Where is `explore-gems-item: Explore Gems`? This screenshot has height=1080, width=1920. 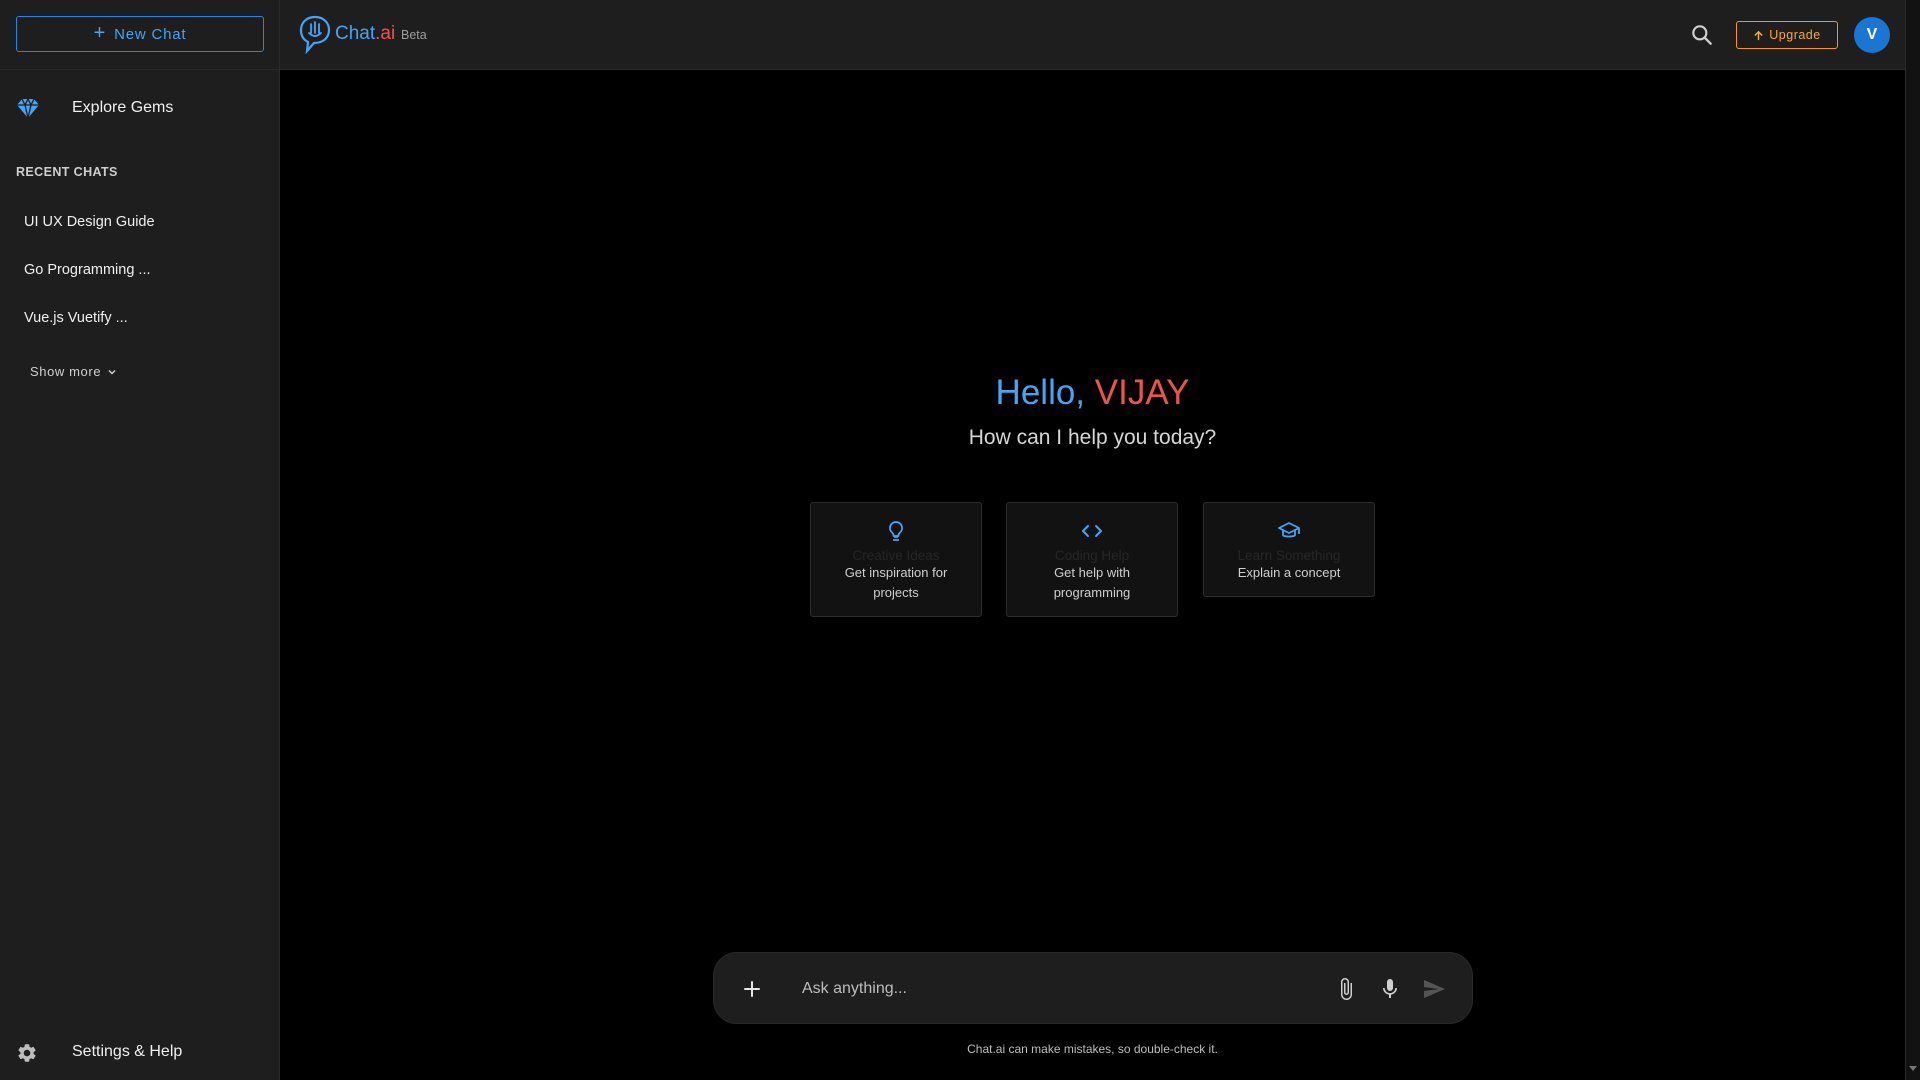
explore-gems-item: Explore Gems is located at coordinates (140, 108).